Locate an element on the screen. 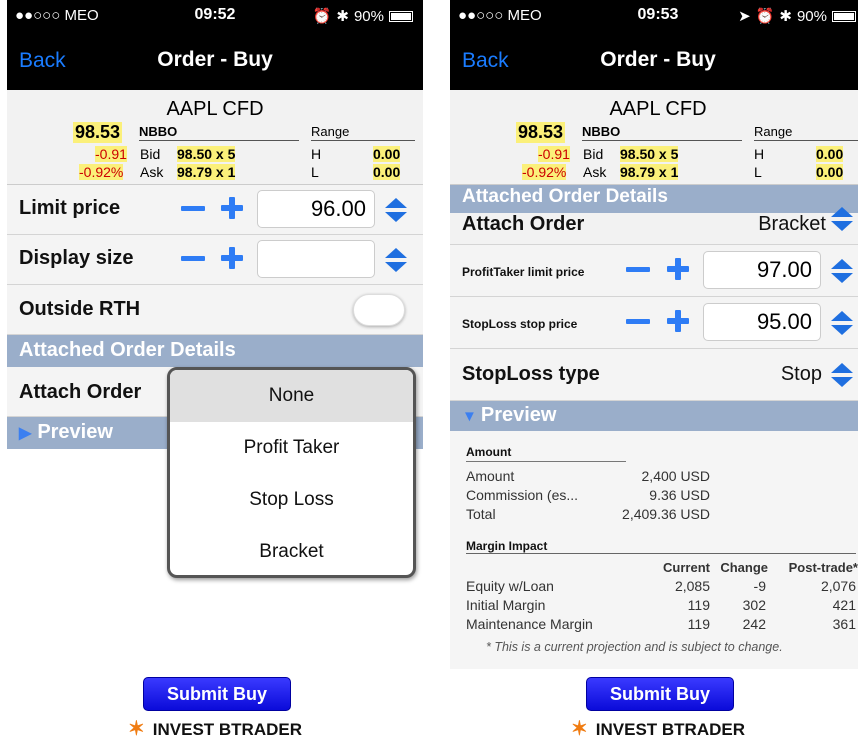 Image resolution: width=858 pixels, height=742 pixels. option-profit-taker: Profit Taker is located at coordinates (291, 448).